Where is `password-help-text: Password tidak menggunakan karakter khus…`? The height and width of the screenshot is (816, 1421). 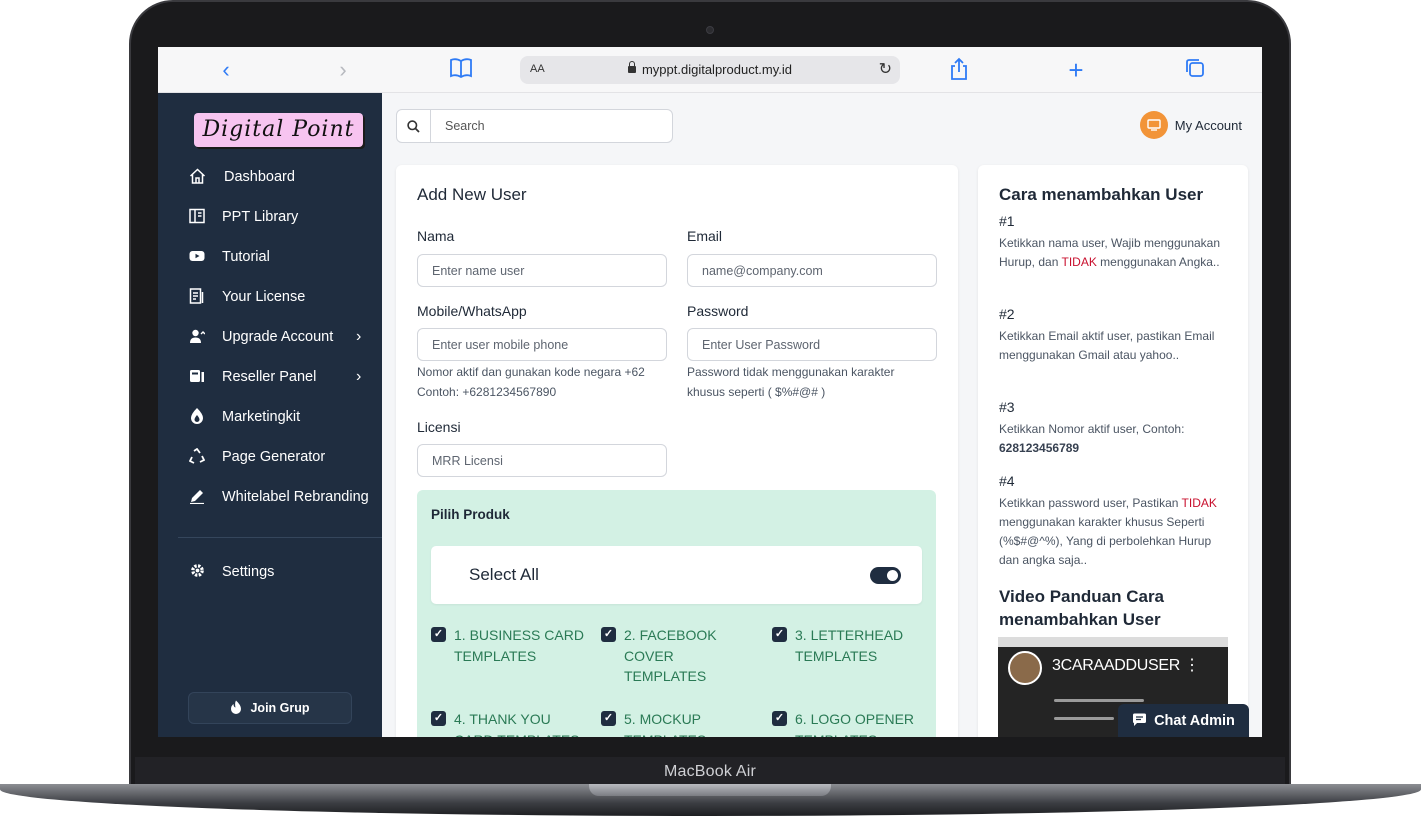
password-help-text: Password tidak menggunakan karakter khus… is located at coordinates (791, 382).